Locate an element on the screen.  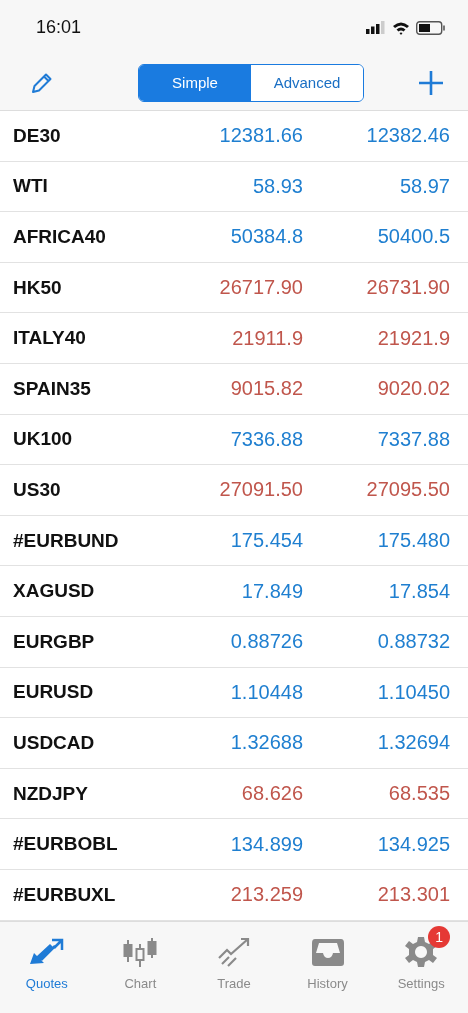
view-mode-tab: Advanced is located at coordinates (307, 82).